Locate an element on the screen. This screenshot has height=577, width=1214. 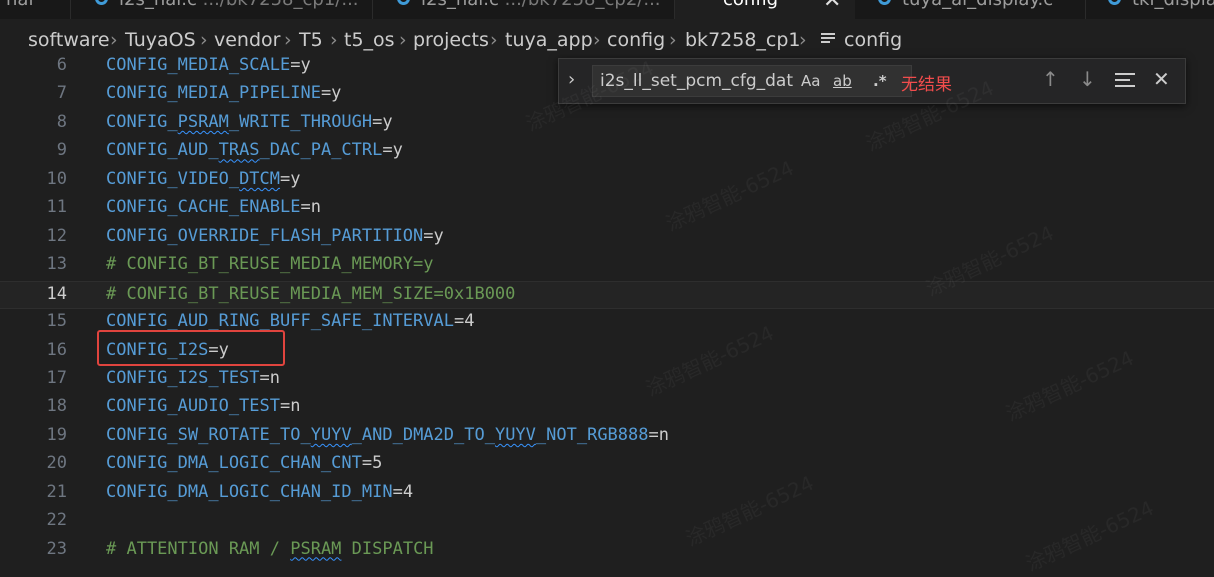
text-file-icon is located at coordinates (828, 39).